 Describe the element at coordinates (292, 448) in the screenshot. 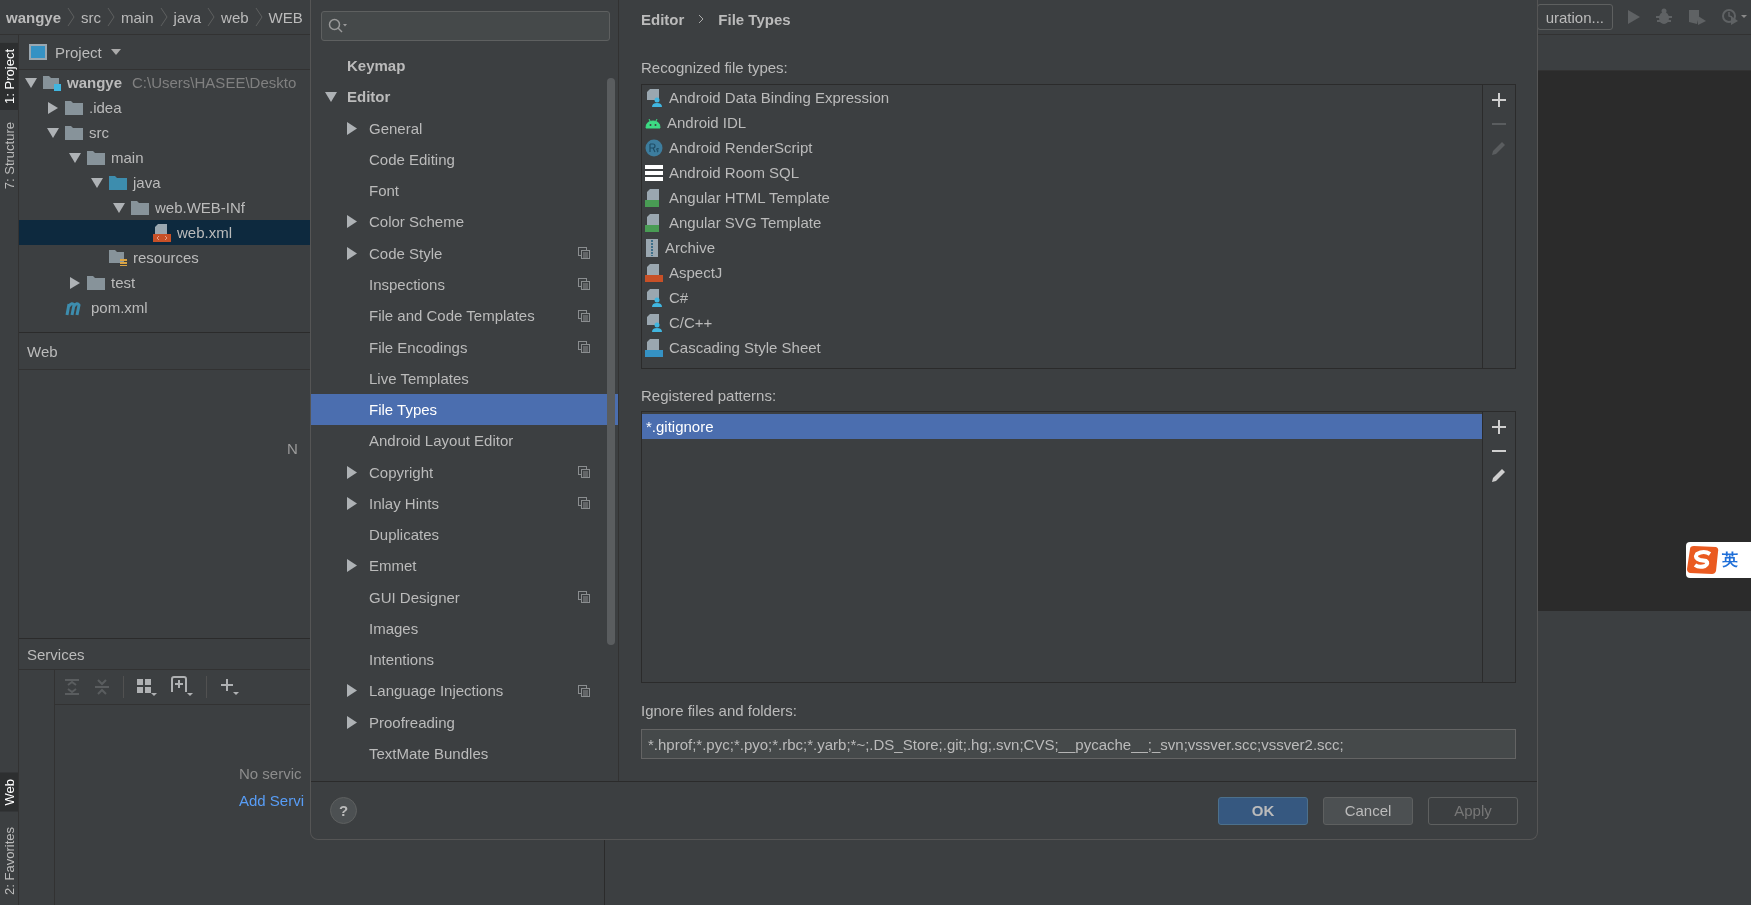

I see `empty-message: N` at that location.